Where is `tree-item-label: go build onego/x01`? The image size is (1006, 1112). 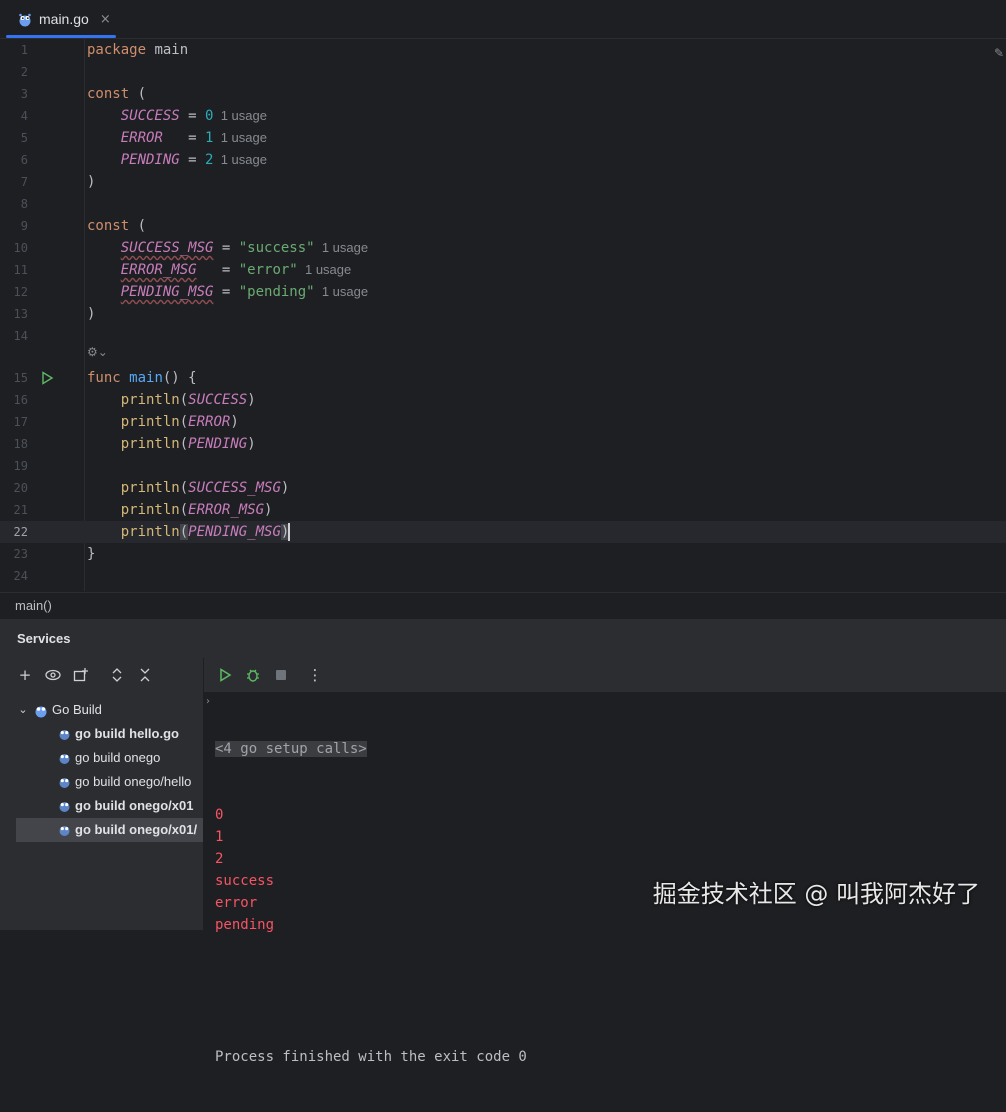
tree-item-label: go build onego/x01 is located at coordinates (134, 805).